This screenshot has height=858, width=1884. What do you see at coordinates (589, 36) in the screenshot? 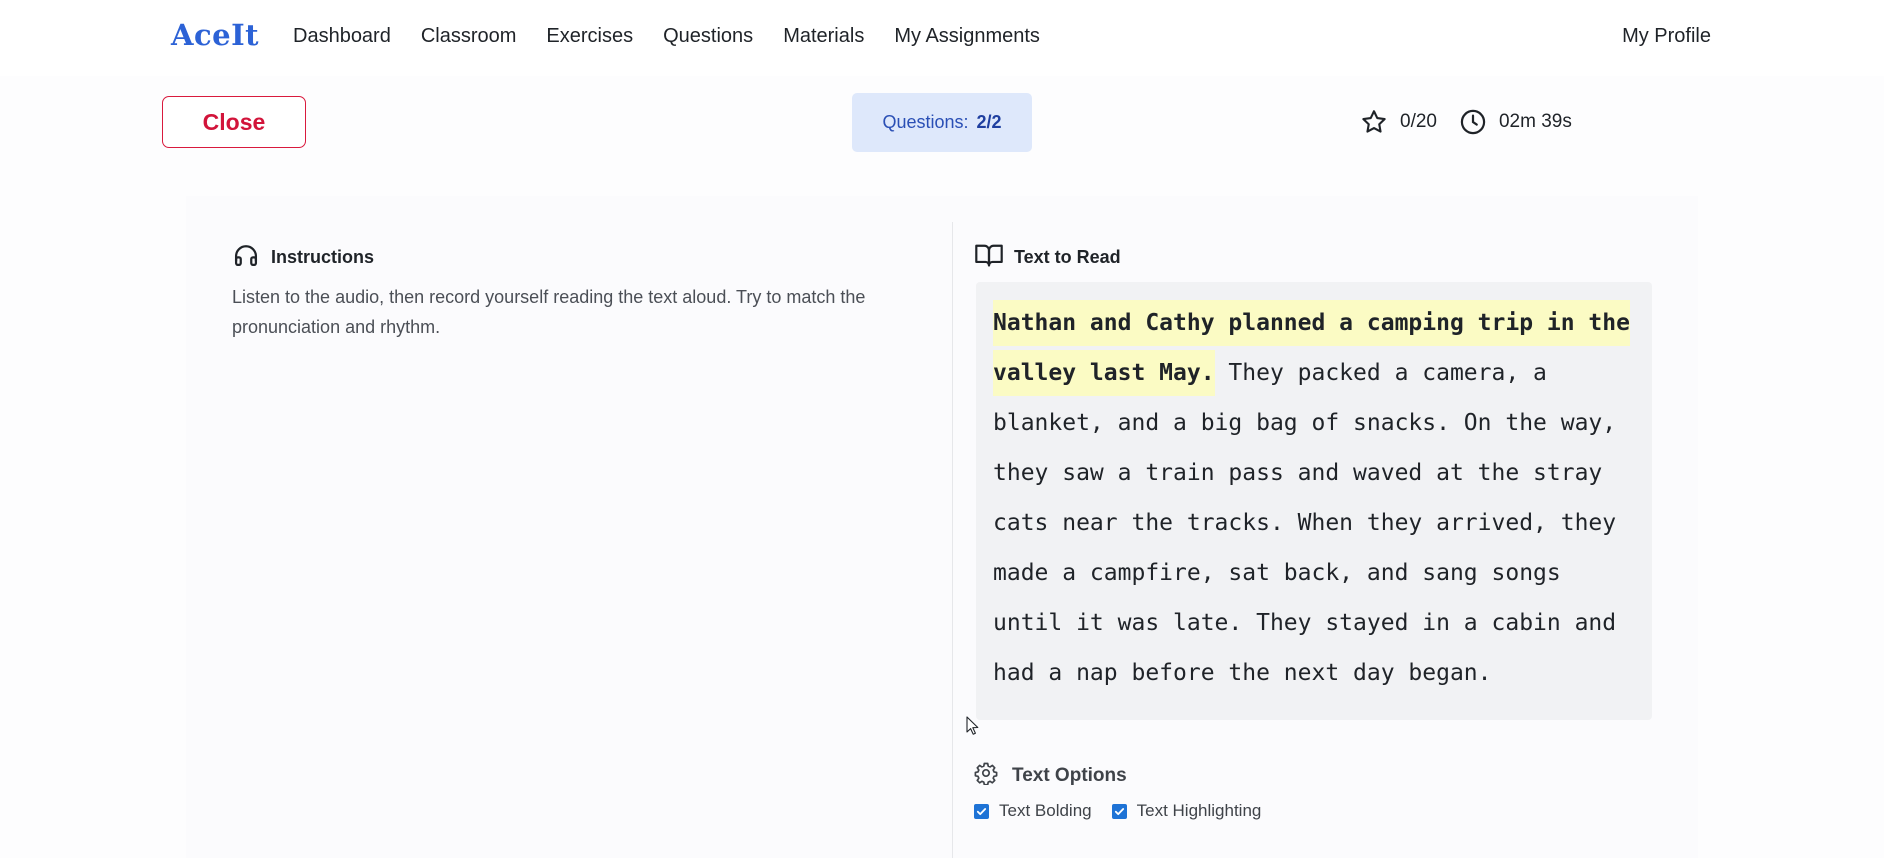
I see `nav-link-exercises: Exercises` at bounding box center [589, 36].